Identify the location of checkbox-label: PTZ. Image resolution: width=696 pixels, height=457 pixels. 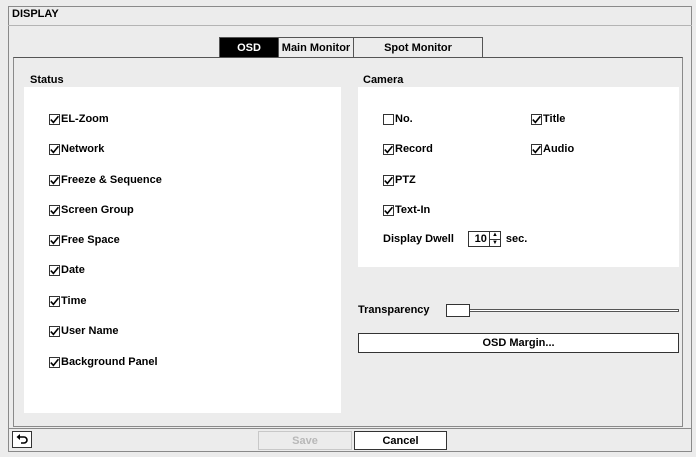
(405, 180).